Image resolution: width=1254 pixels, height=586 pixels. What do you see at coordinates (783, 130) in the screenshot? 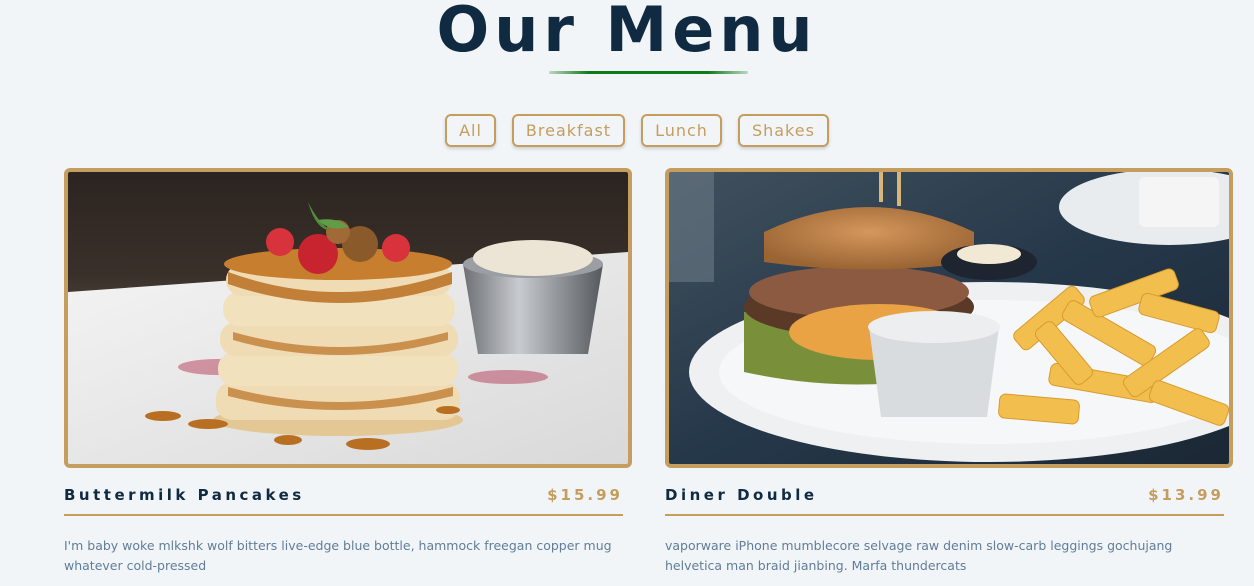
I see `filter-shakes-button: Shakes` at bounding box center [783, 130].